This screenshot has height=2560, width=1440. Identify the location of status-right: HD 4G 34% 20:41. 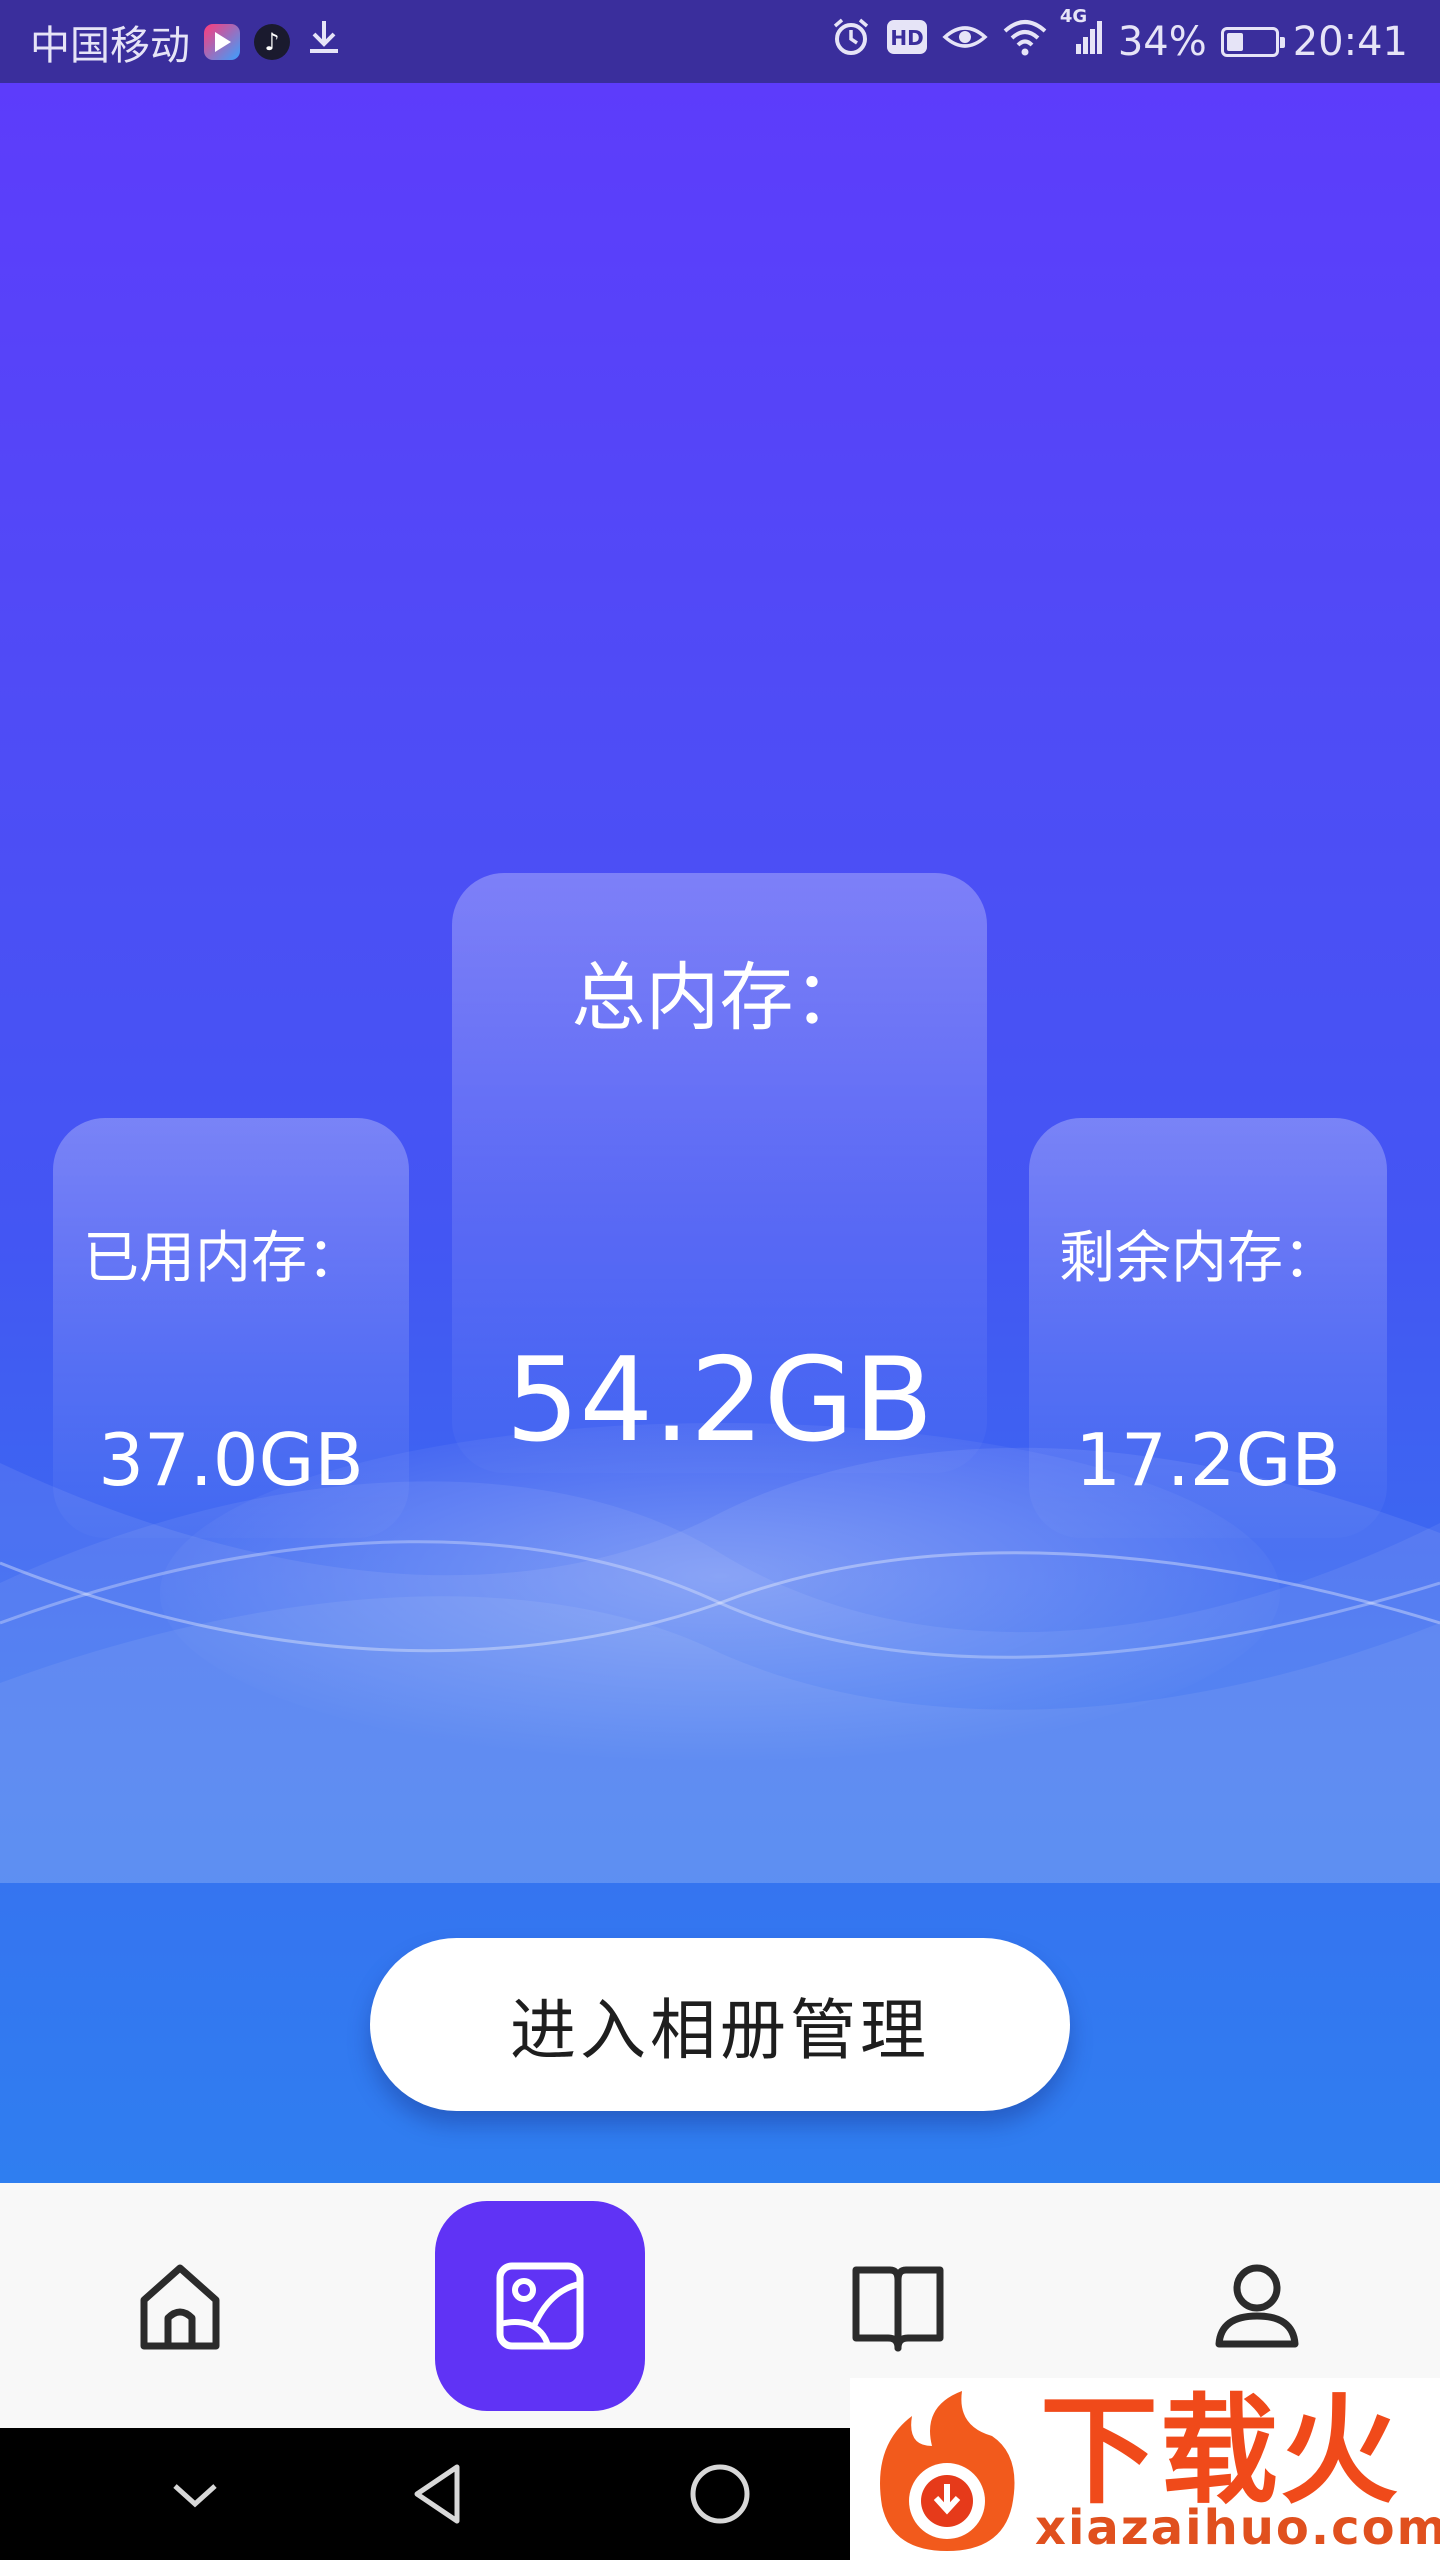
(1119, 41).